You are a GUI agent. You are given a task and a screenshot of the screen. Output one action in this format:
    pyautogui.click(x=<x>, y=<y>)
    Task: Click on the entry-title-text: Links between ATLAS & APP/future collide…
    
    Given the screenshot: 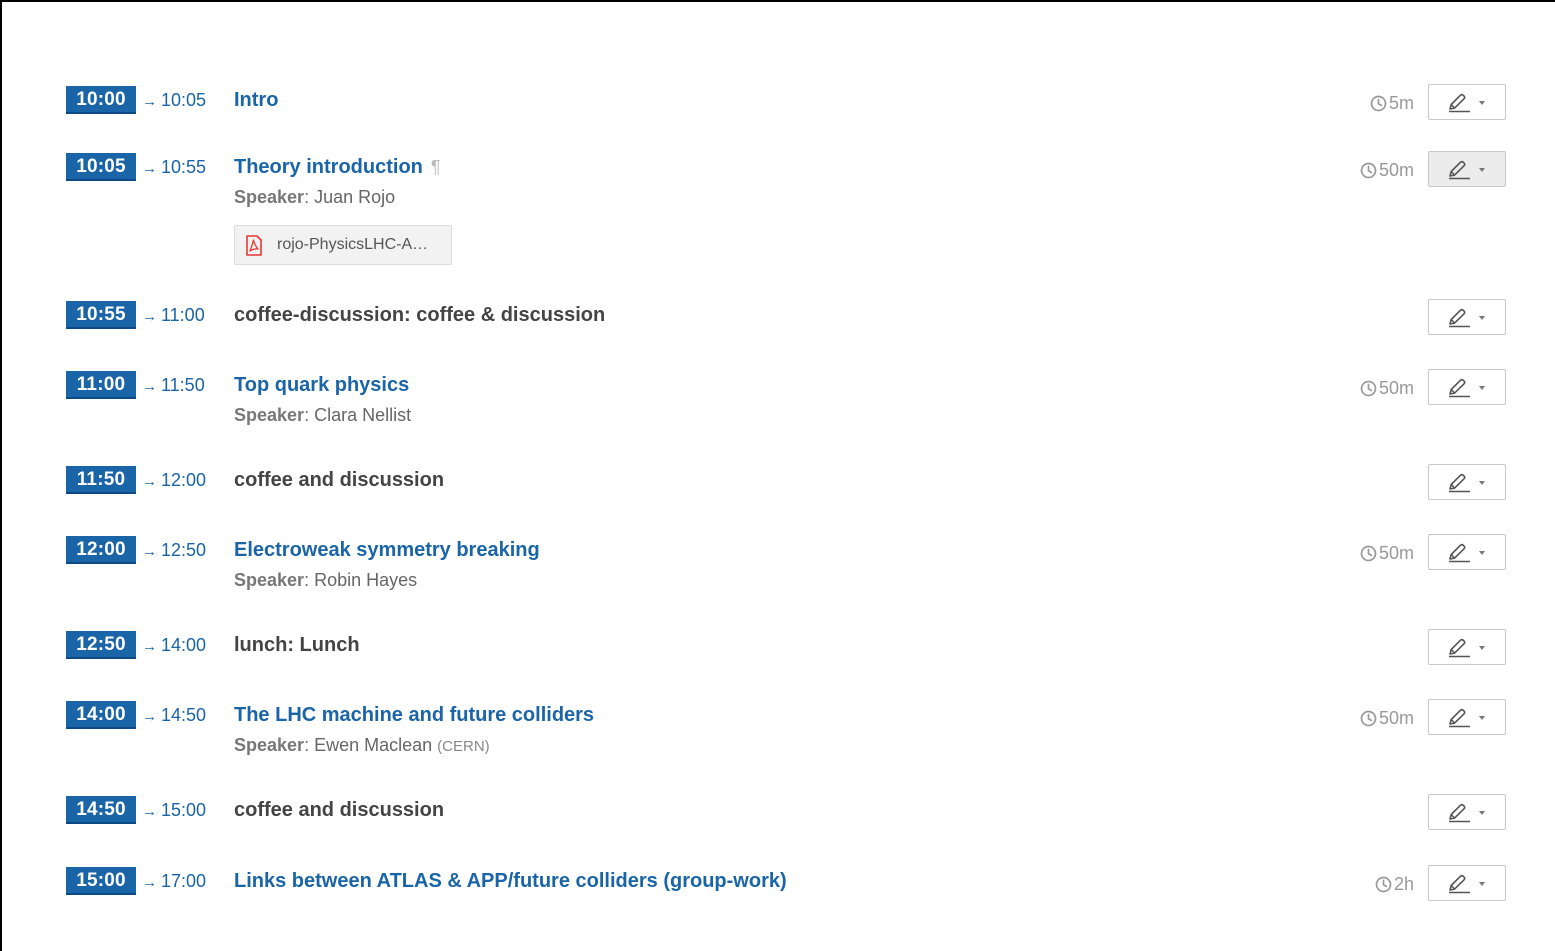 What is the action you would take?
    pyautogui.click(x=510, y=881)
    